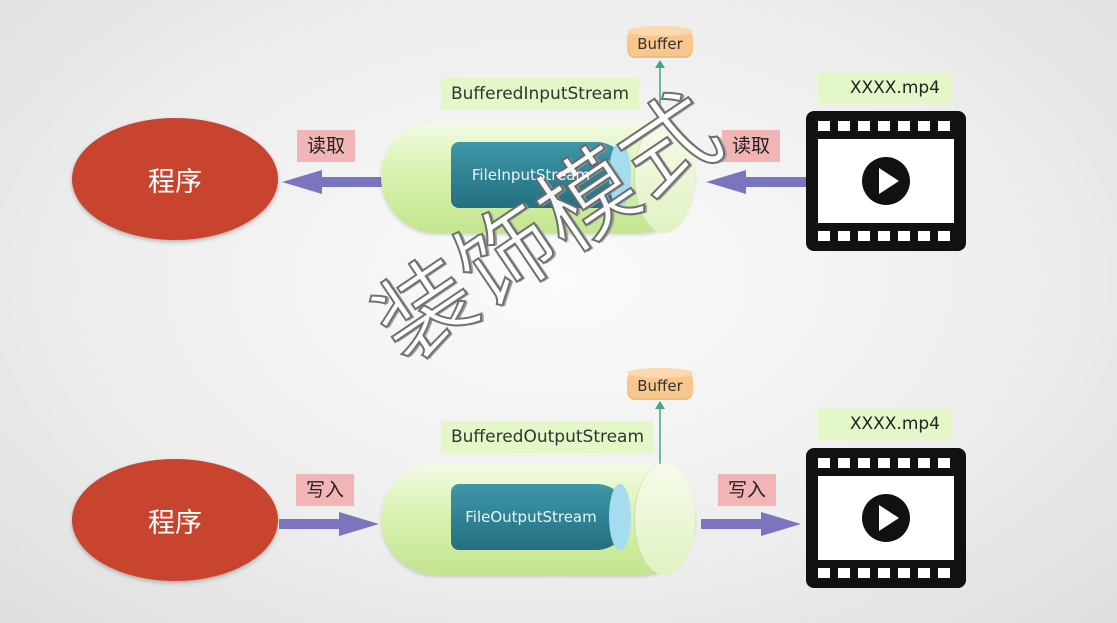  Describe the element at coordinates (329, 524) in the screenshot. I see `write-arrow-from-program` at that location.